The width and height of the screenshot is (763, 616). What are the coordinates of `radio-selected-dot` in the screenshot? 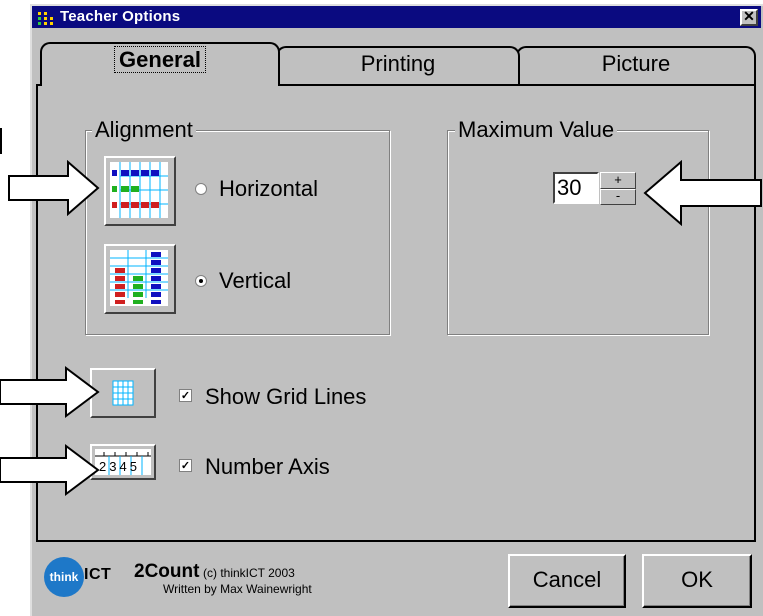 It's located at (201, 281).